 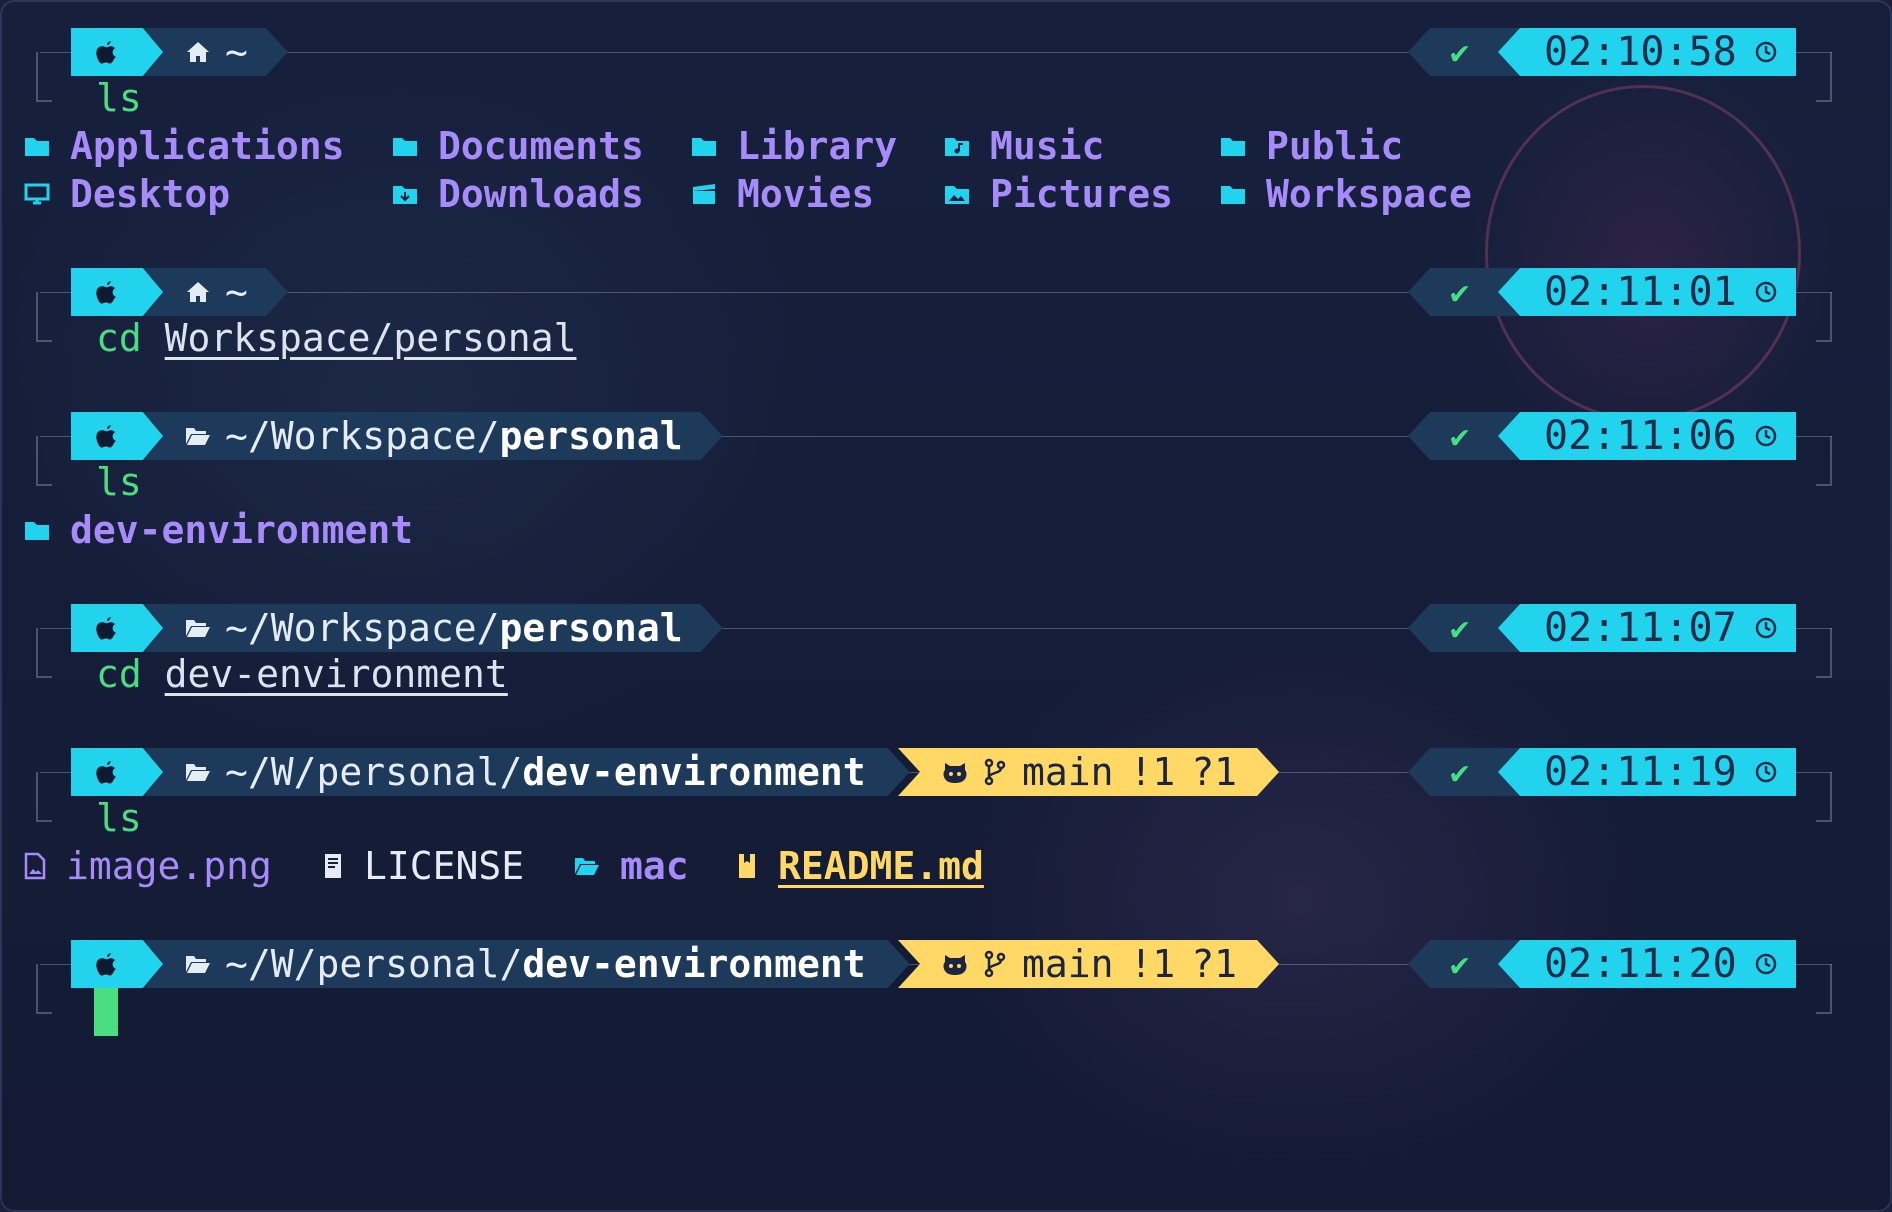 I want to click on time-segment: 02:11:20, so click(x=1647, y=964).